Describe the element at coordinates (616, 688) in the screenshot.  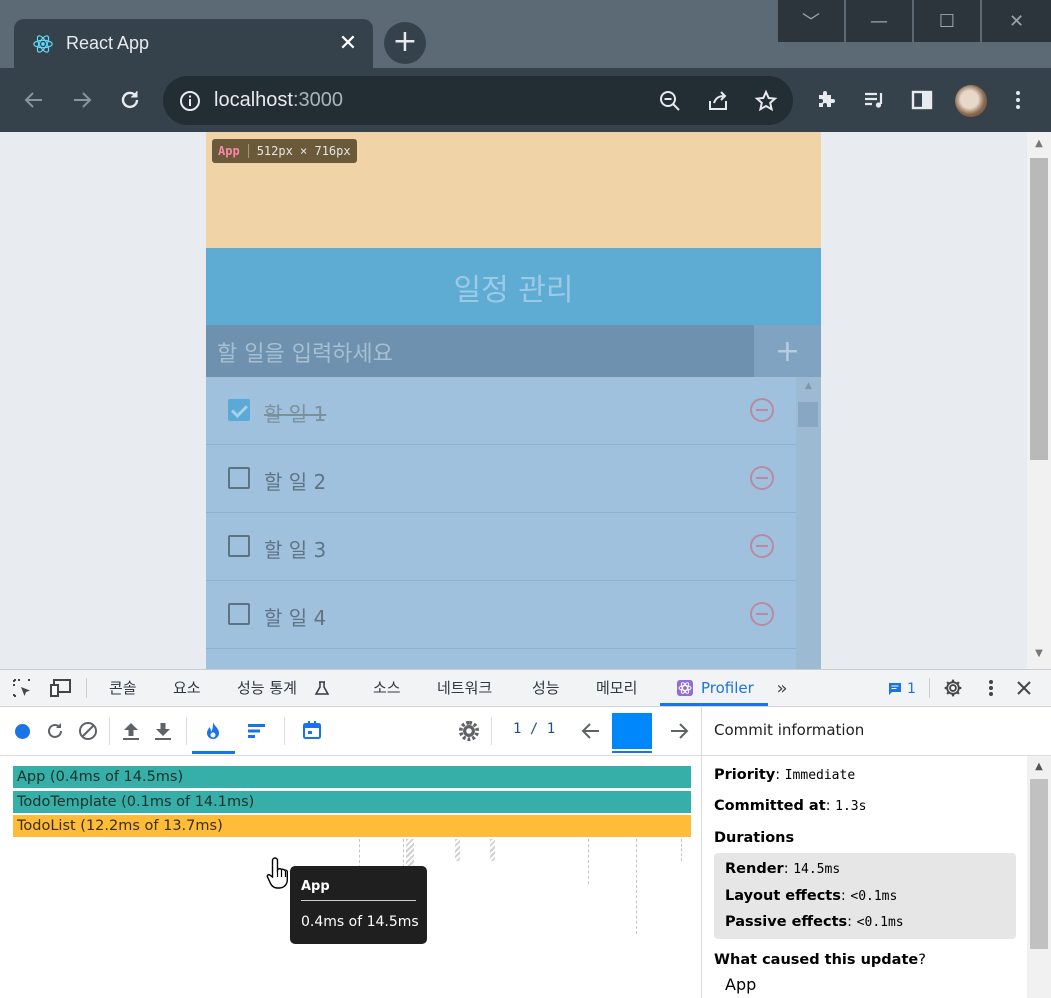
I see `tab-memory: 메모리` at that location.